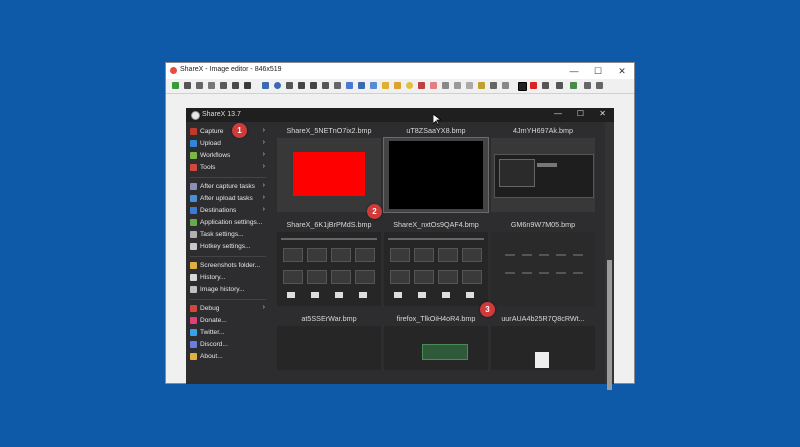  Describe the element at coordinates (573, 85) in the screenshot. I see `image-options-icon` at that location.